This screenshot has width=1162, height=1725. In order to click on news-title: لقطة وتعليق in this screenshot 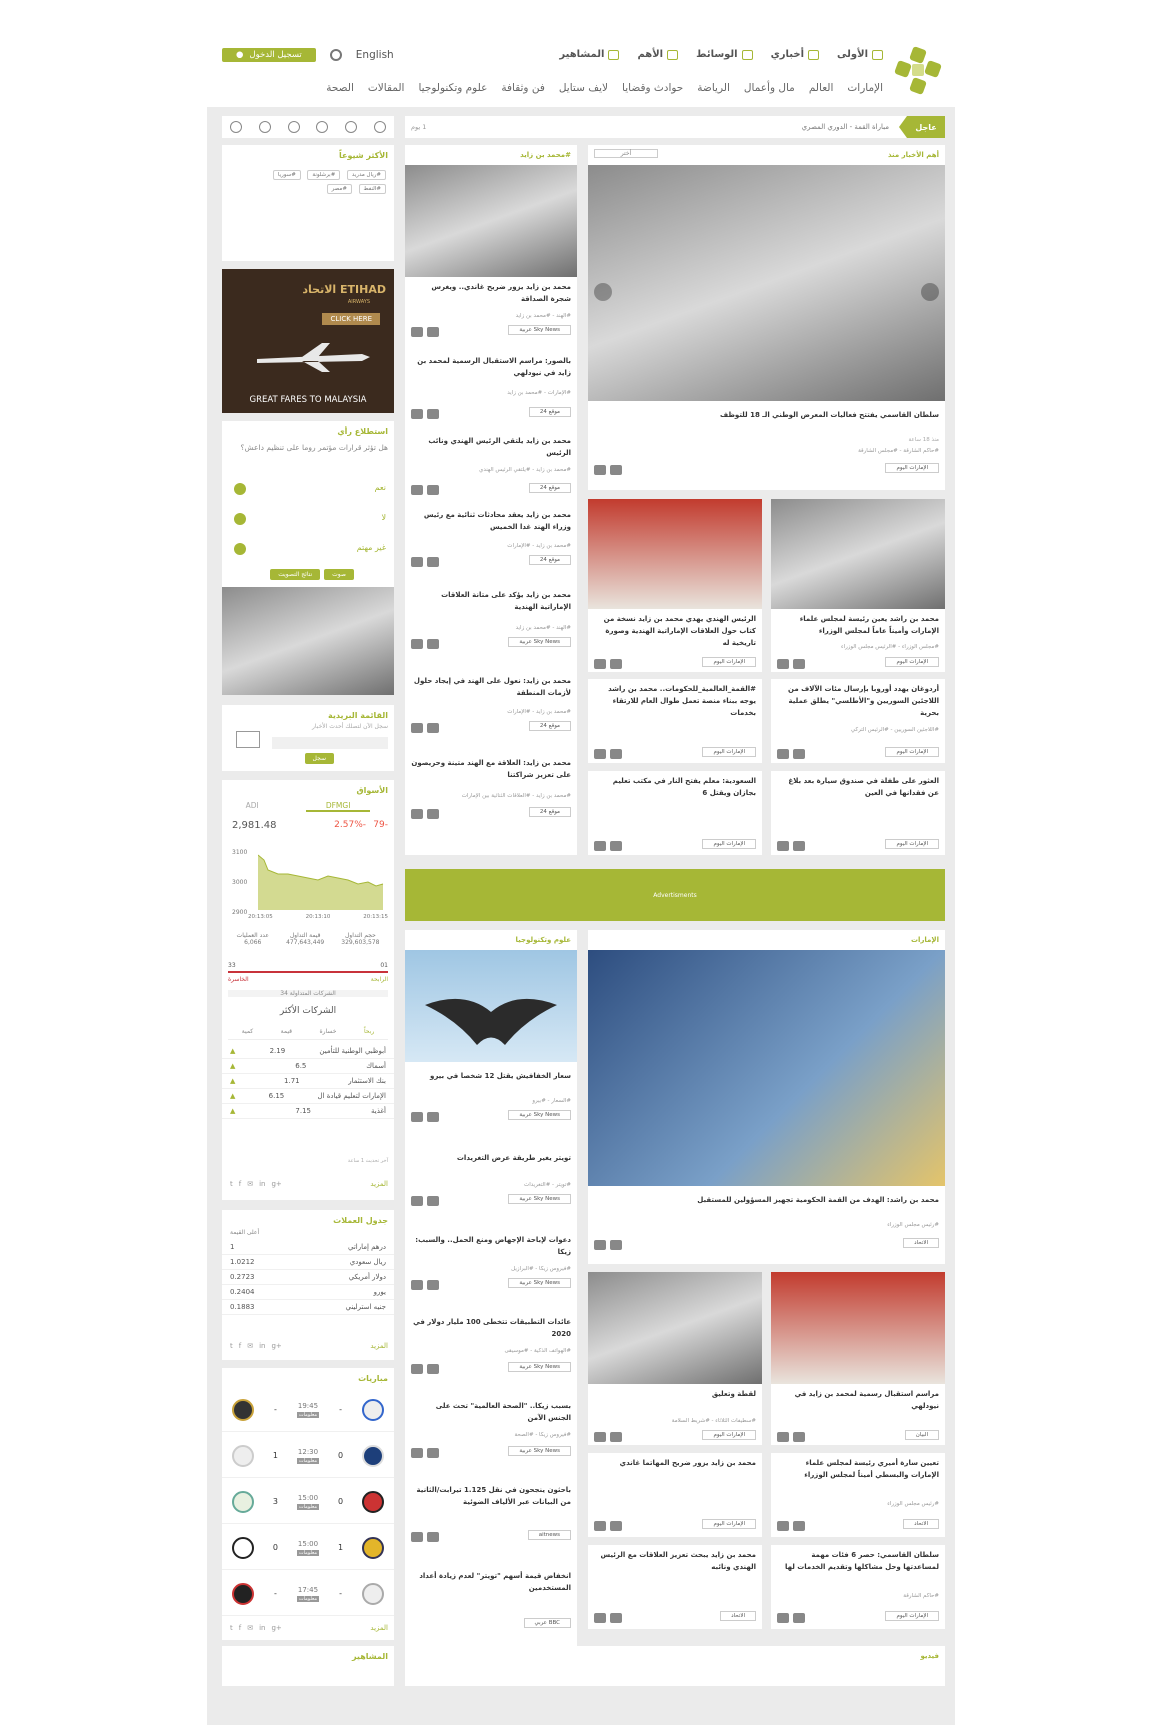, I will do `click(675, 1394)`.